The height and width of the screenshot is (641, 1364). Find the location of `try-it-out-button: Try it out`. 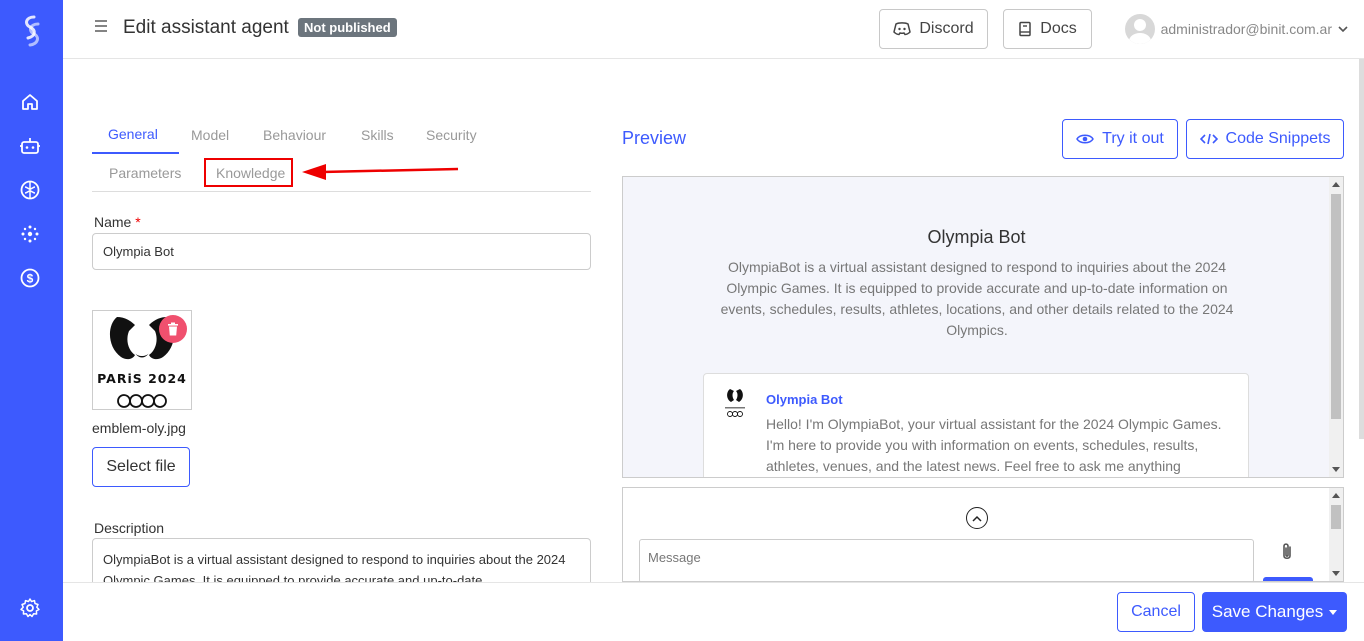

try-it-out-button: Try it out is located at coordinates (1120, 139).